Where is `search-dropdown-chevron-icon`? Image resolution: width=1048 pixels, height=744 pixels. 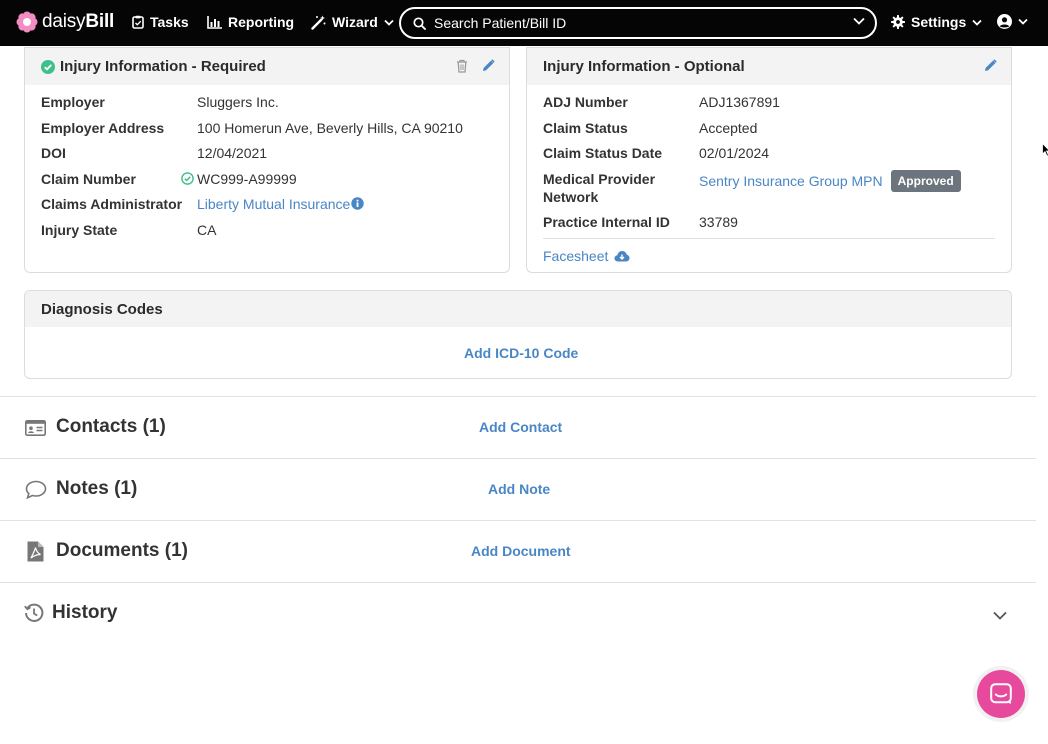 search-dropdown-chevron-icon is located at coordinates (859, 21).